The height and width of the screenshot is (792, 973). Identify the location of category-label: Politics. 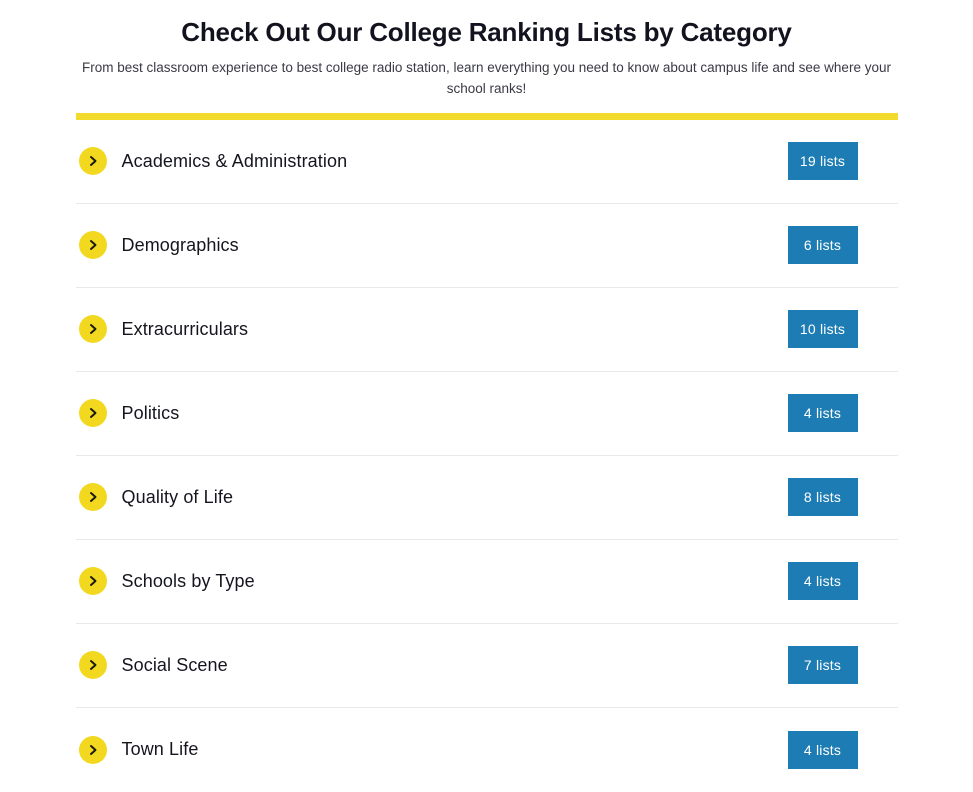
(150, 412).